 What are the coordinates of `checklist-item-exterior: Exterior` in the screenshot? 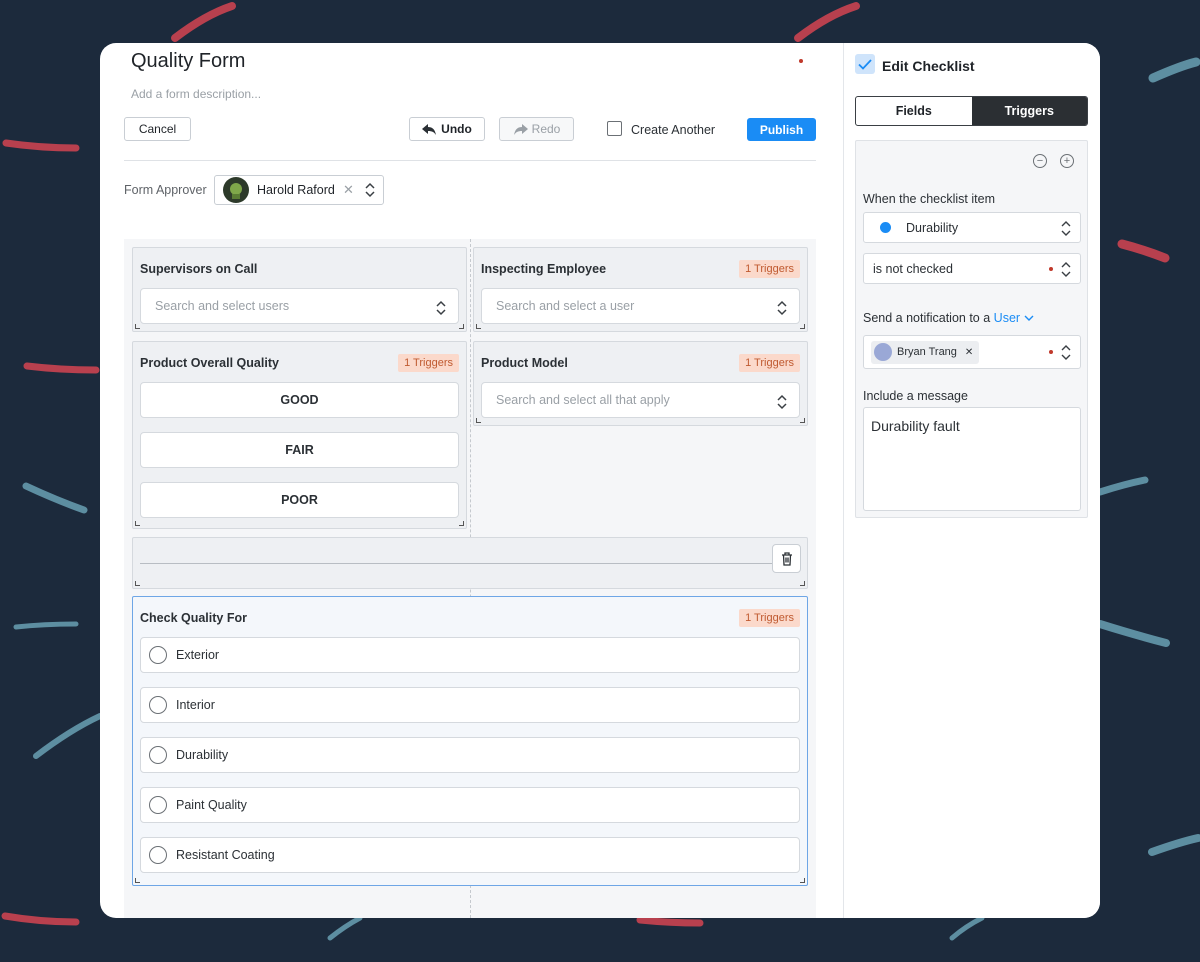 It's located at (470, 655).